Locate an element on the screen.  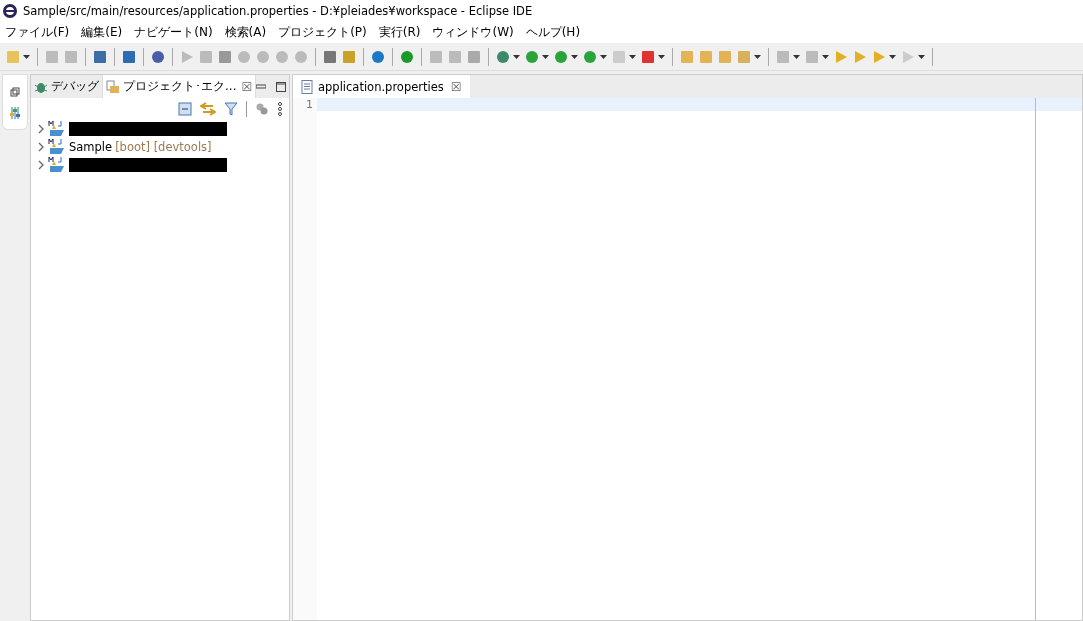
minimize-icon is located at coordinates (261, 86).